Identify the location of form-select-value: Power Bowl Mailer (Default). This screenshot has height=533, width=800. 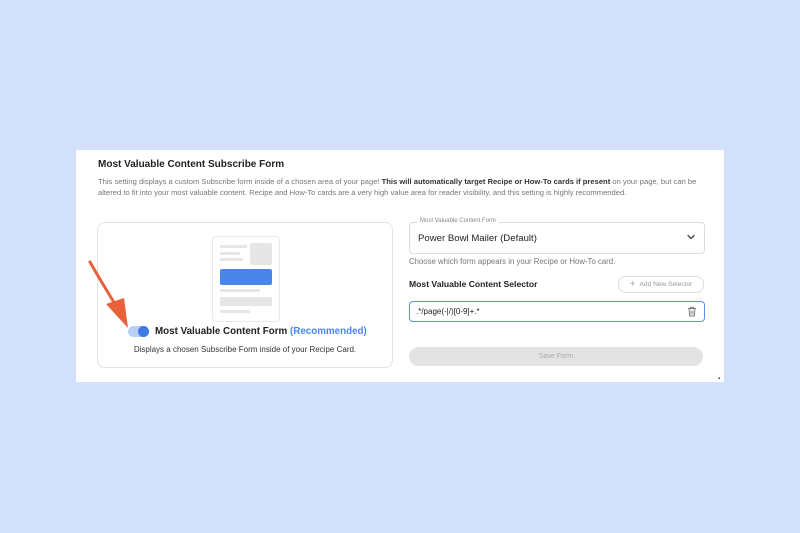
(477, 238).